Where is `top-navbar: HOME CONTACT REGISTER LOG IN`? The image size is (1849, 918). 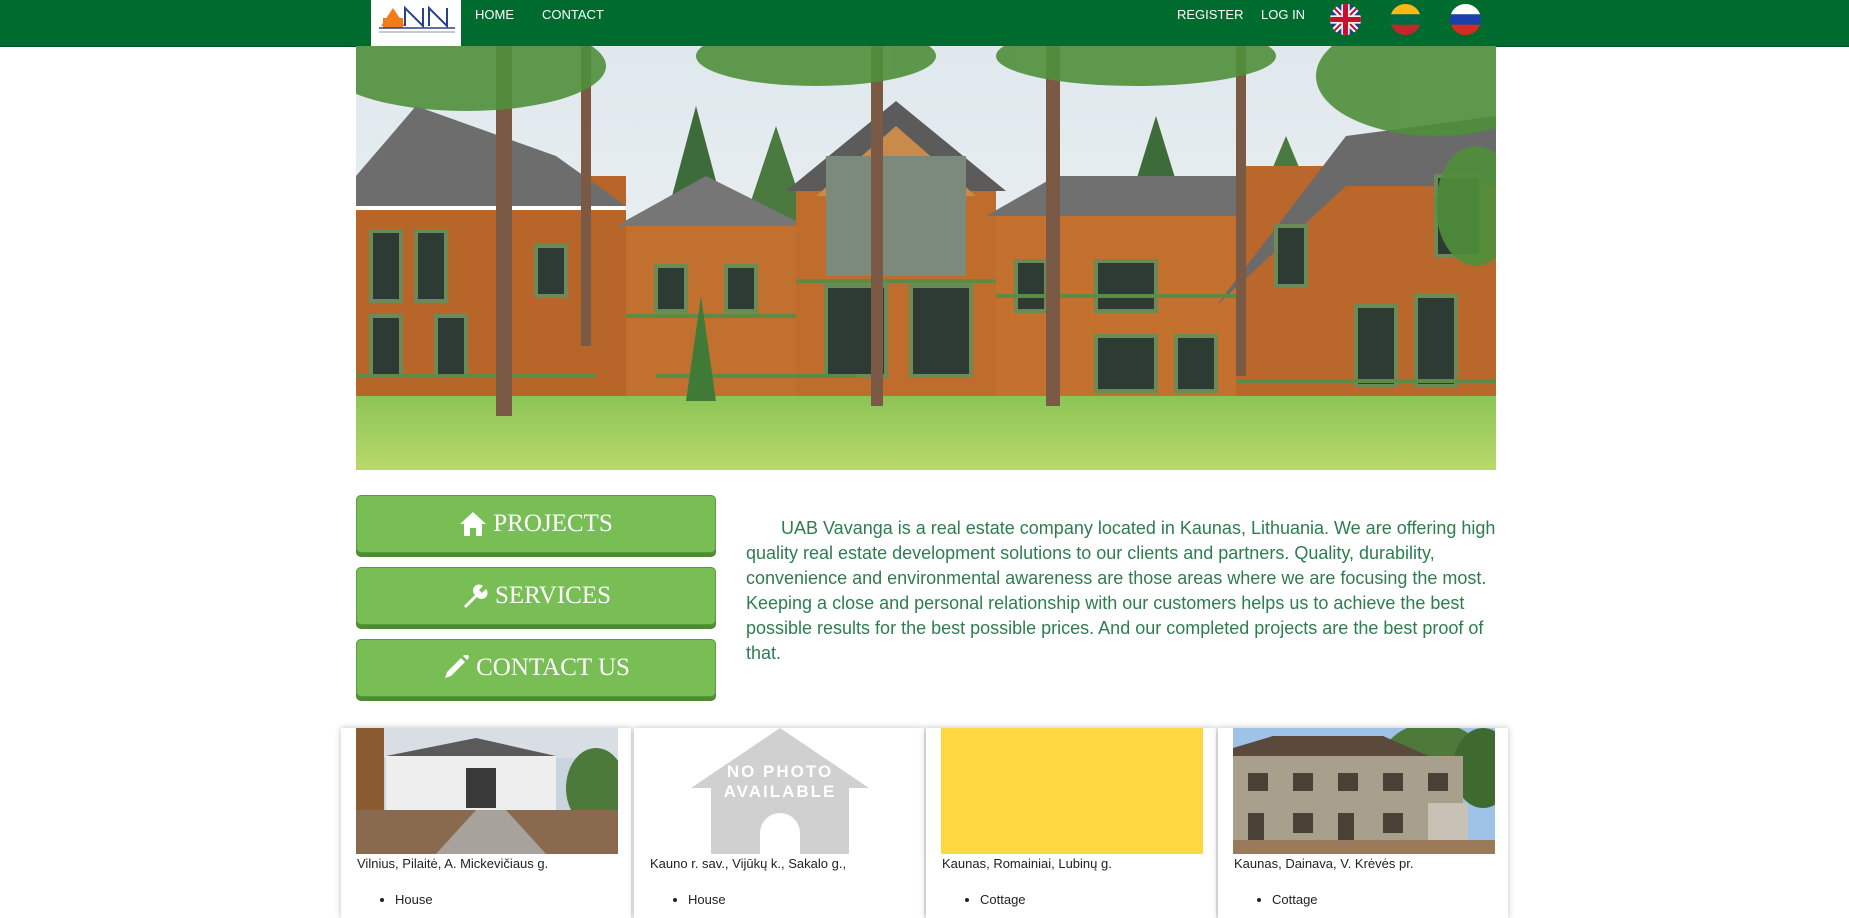 top-navbar: HOME CONTACT REGISTER LOG IN is located at coordinates (924, 23).